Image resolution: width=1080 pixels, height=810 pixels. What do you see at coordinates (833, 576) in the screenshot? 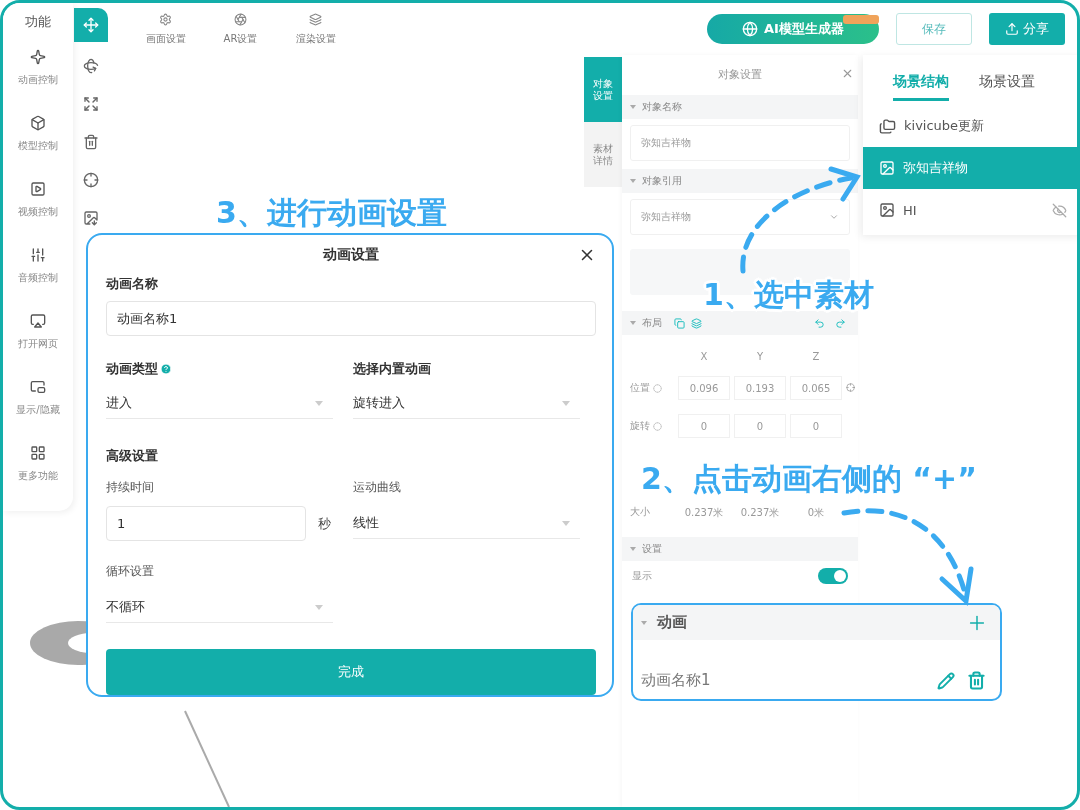
I see `visibility-toggle` at bounding box center [833, 576].